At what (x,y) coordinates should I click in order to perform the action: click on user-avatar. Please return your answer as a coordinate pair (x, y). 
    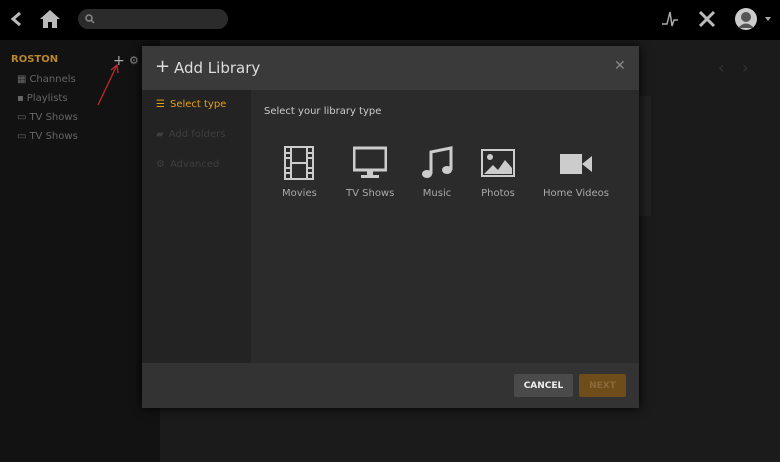
    Looking at the image, I should click on (754, 19).